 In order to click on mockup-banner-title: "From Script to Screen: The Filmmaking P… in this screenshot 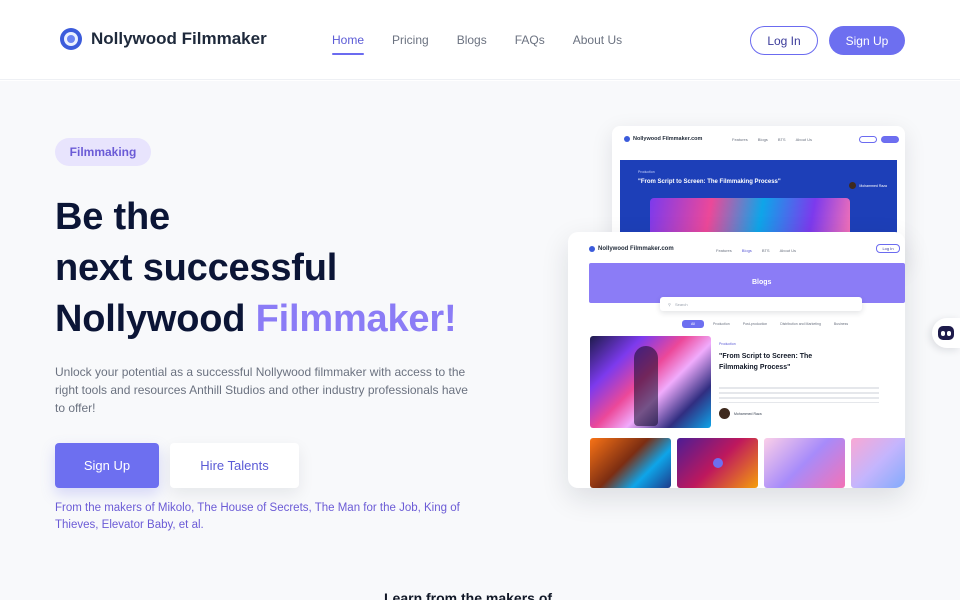, I will do `click(709, 182)`.